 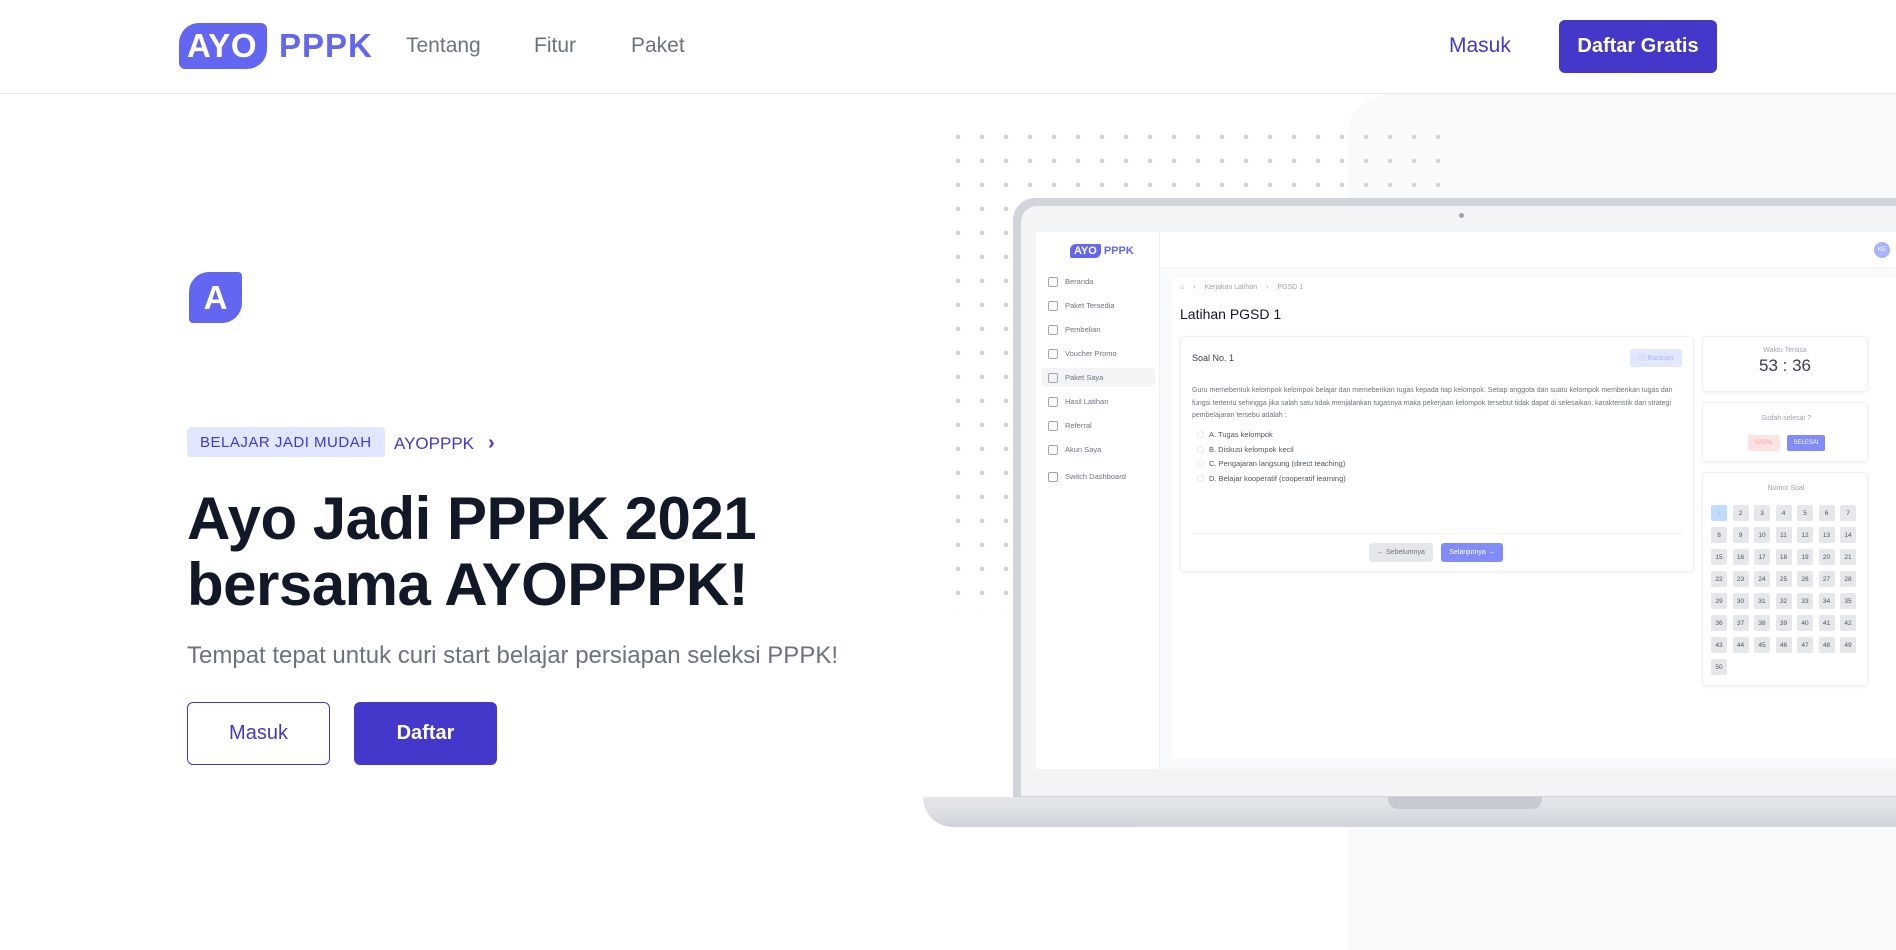 I want to click on hero-tag-link: AYOPPPK ›, so click(x=444, y=443).